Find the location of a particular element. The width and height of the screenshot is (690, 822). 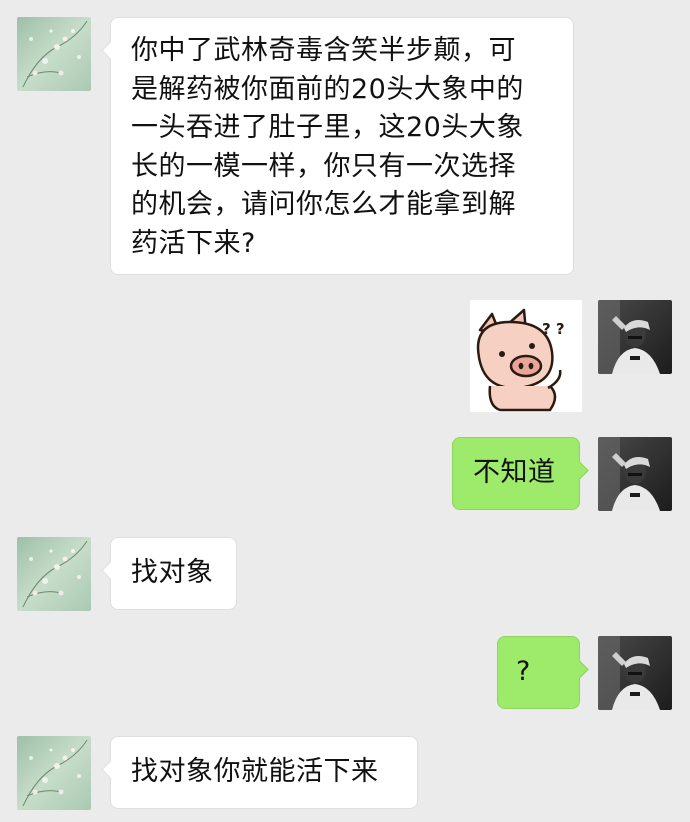

message-bubble-incoming: 找对象 is located at coordinates (169, 573).